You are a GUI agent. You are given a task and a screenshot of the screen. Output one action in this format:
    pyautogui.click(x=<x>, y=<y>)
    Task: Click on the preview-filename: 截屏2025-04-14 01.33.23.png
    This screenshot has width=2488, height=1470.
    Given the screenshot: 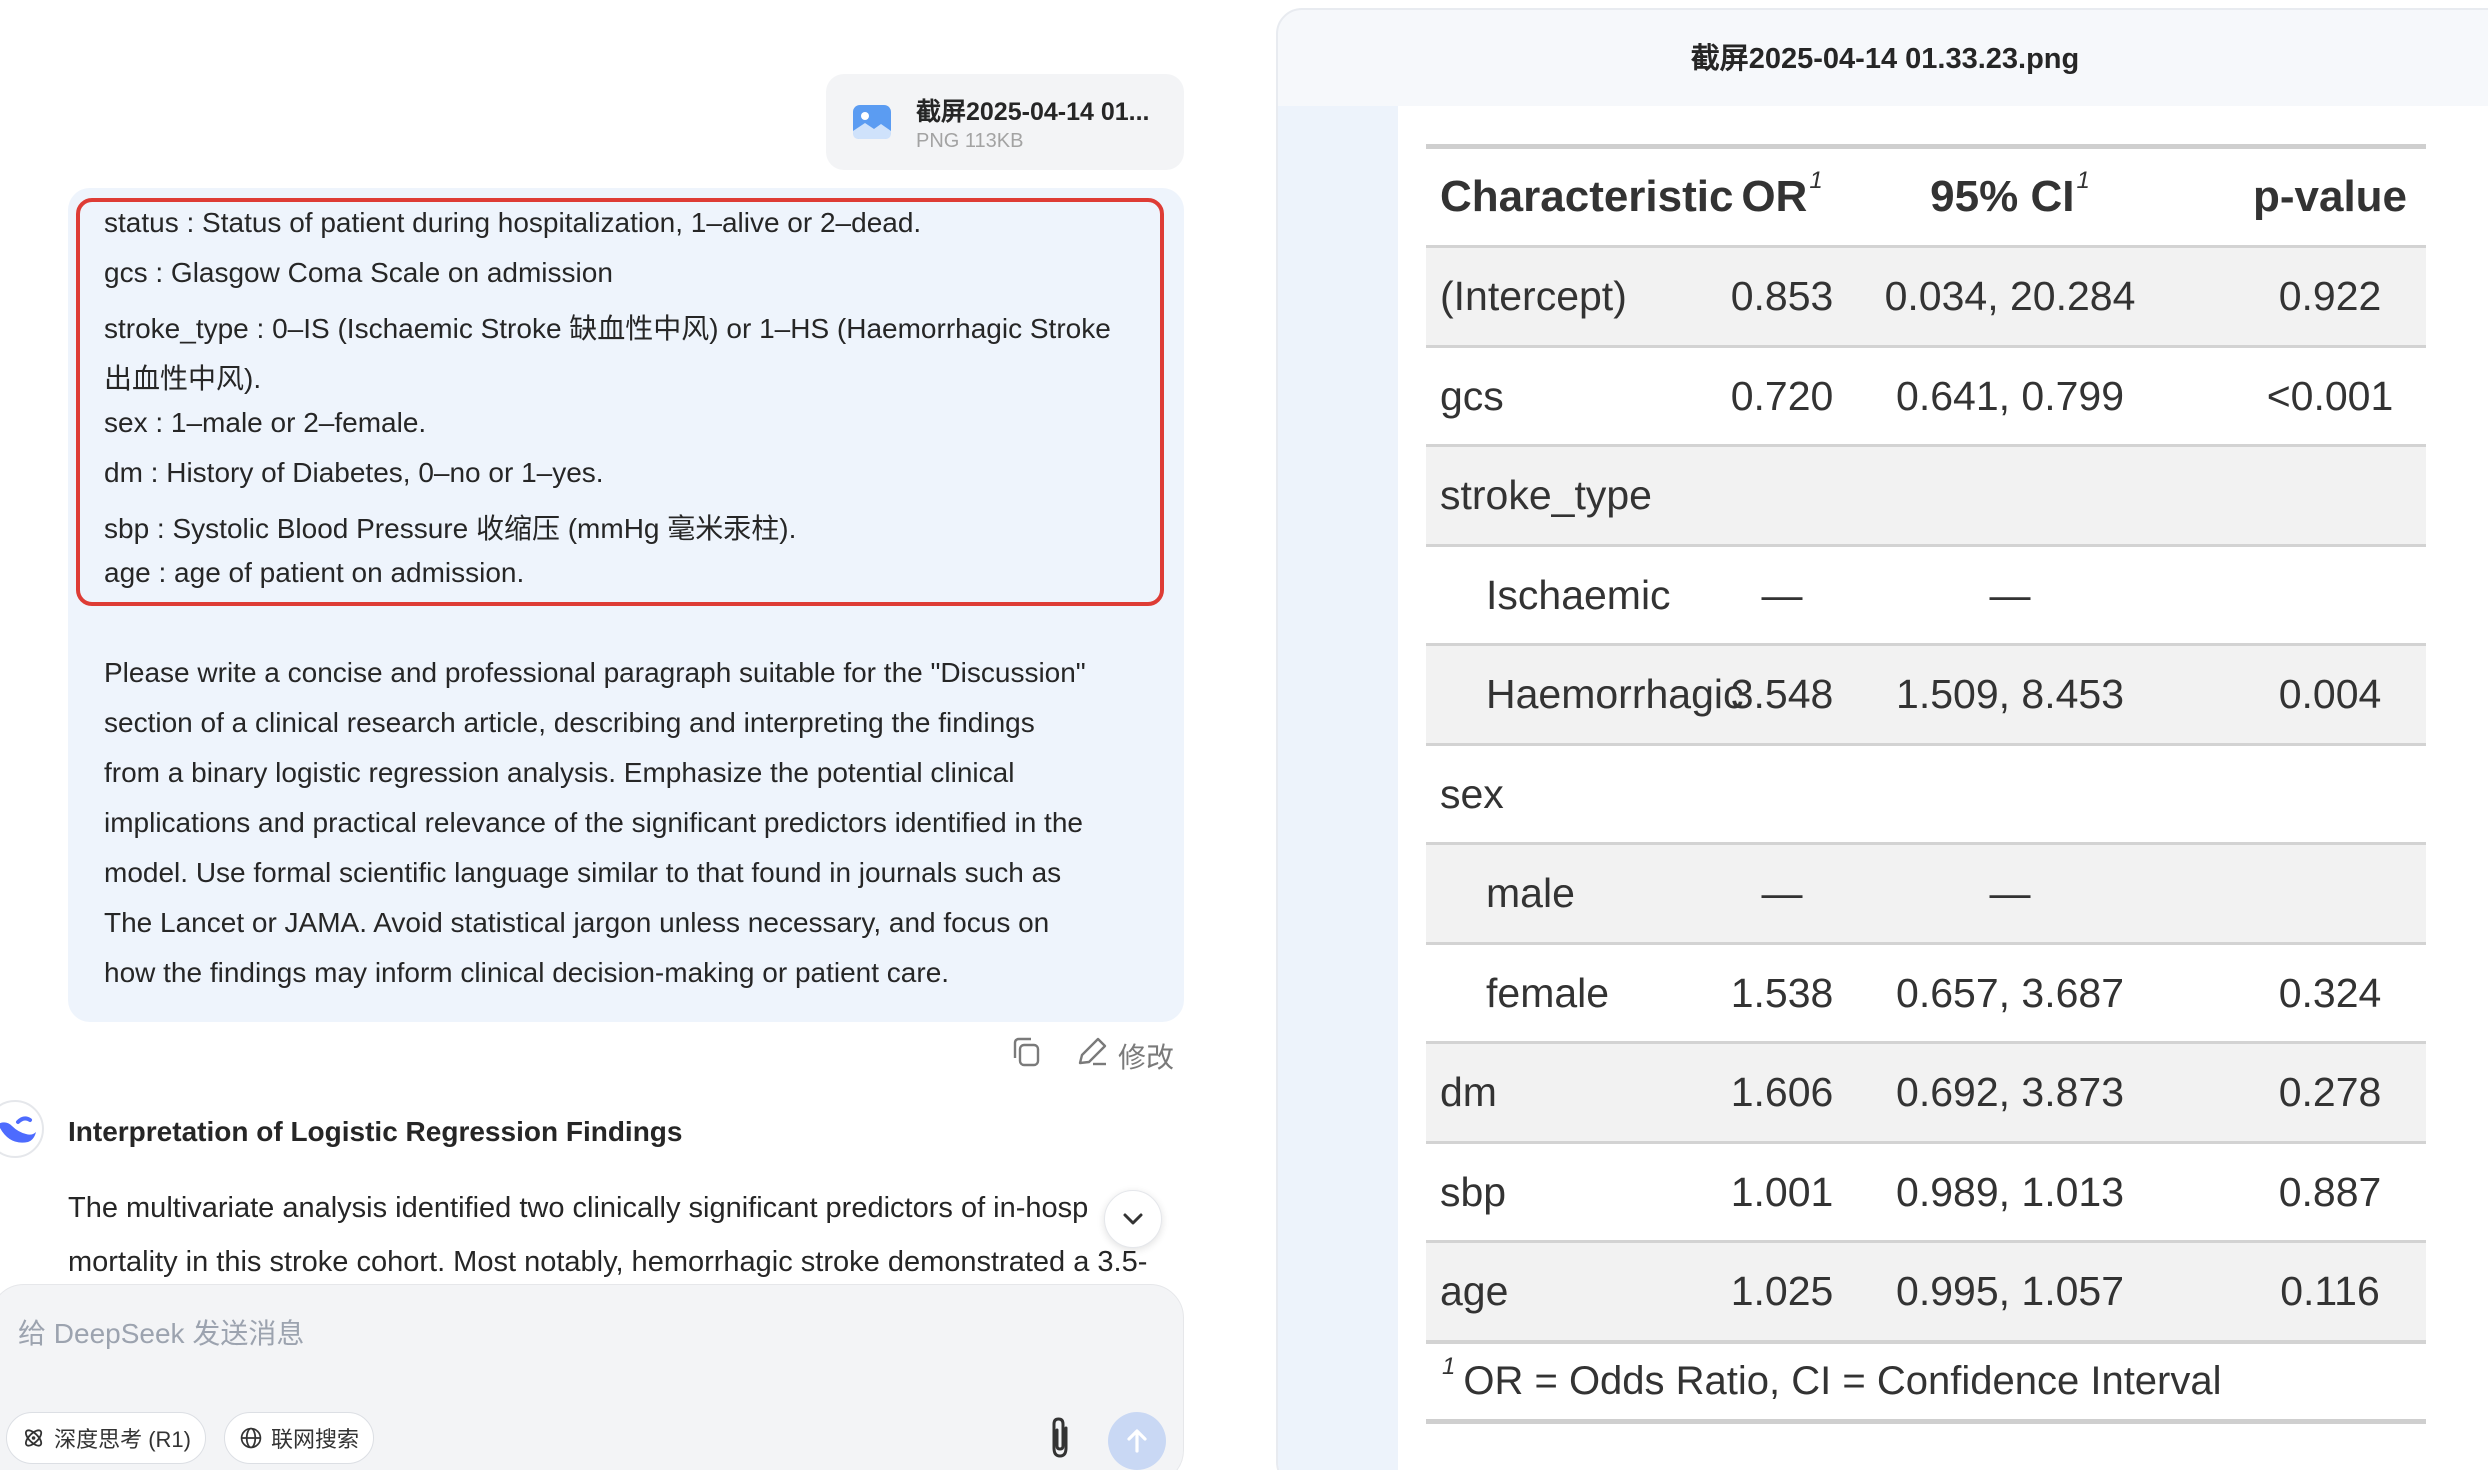 What is the action you would take?
    pyautogui.click(x=1885, y=59)
    